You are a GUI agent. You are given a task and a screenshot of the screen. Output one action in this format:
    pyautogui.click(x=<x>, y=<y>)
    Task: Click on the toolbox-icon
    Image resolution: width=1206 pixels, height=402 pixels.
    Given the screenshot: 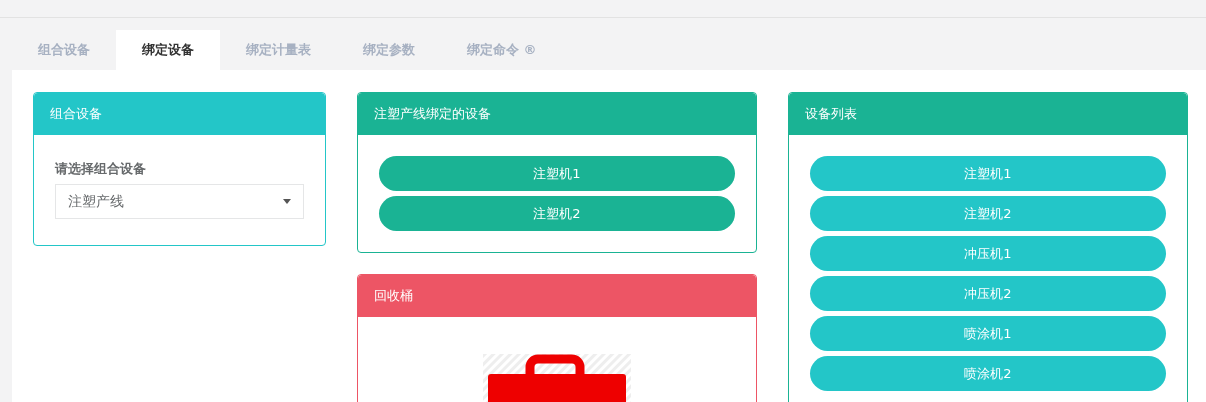 What is the action you would take?
    pyautogui.click(x=557, y=378)
    